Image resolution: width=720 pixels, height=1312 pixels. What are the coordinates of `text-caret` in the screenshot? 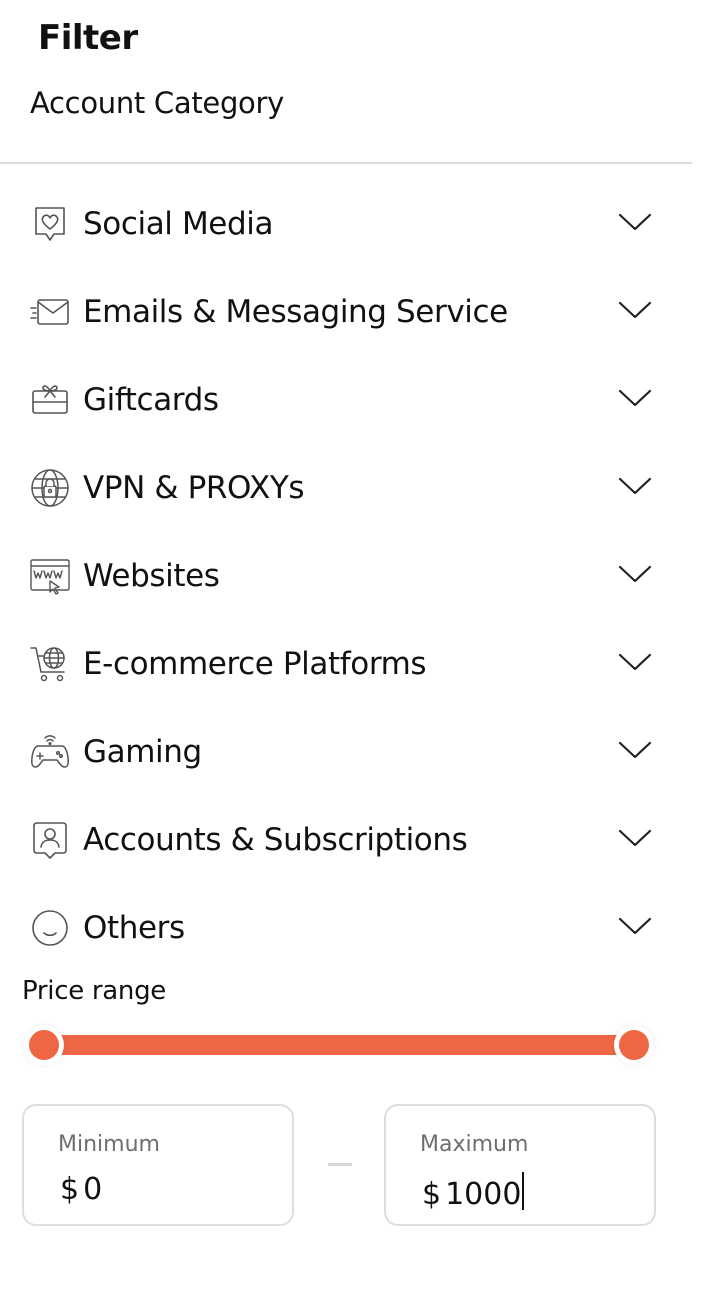 It's located at (523, 1191).